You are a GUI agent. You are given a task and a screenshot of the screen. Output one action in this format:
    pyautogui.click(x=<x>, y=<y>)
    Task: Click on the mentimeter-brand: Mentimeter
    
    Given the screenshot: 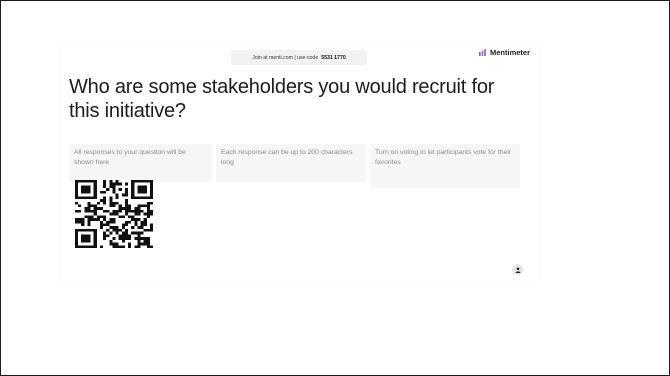 What is the action you would take?
    pyautogui.click(x=504, y=52)
    